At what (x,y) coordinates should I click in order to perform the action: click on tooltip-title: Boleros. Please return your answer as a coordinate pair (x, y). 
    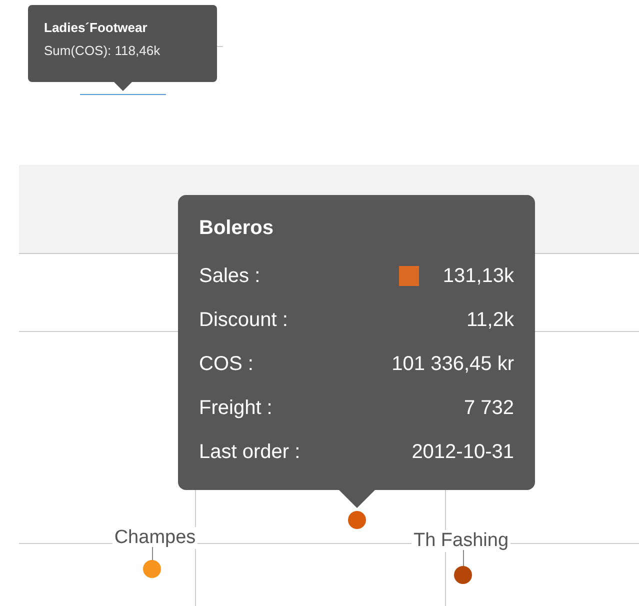
    Looking at the image, I should click on (236, 228).